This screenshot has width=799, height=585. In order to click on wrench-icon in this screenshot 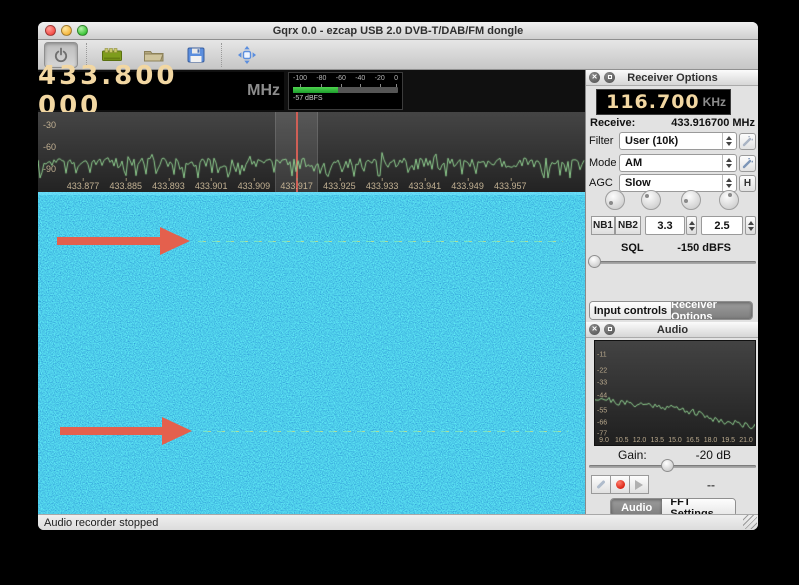, I will do `click(747, 140)`.